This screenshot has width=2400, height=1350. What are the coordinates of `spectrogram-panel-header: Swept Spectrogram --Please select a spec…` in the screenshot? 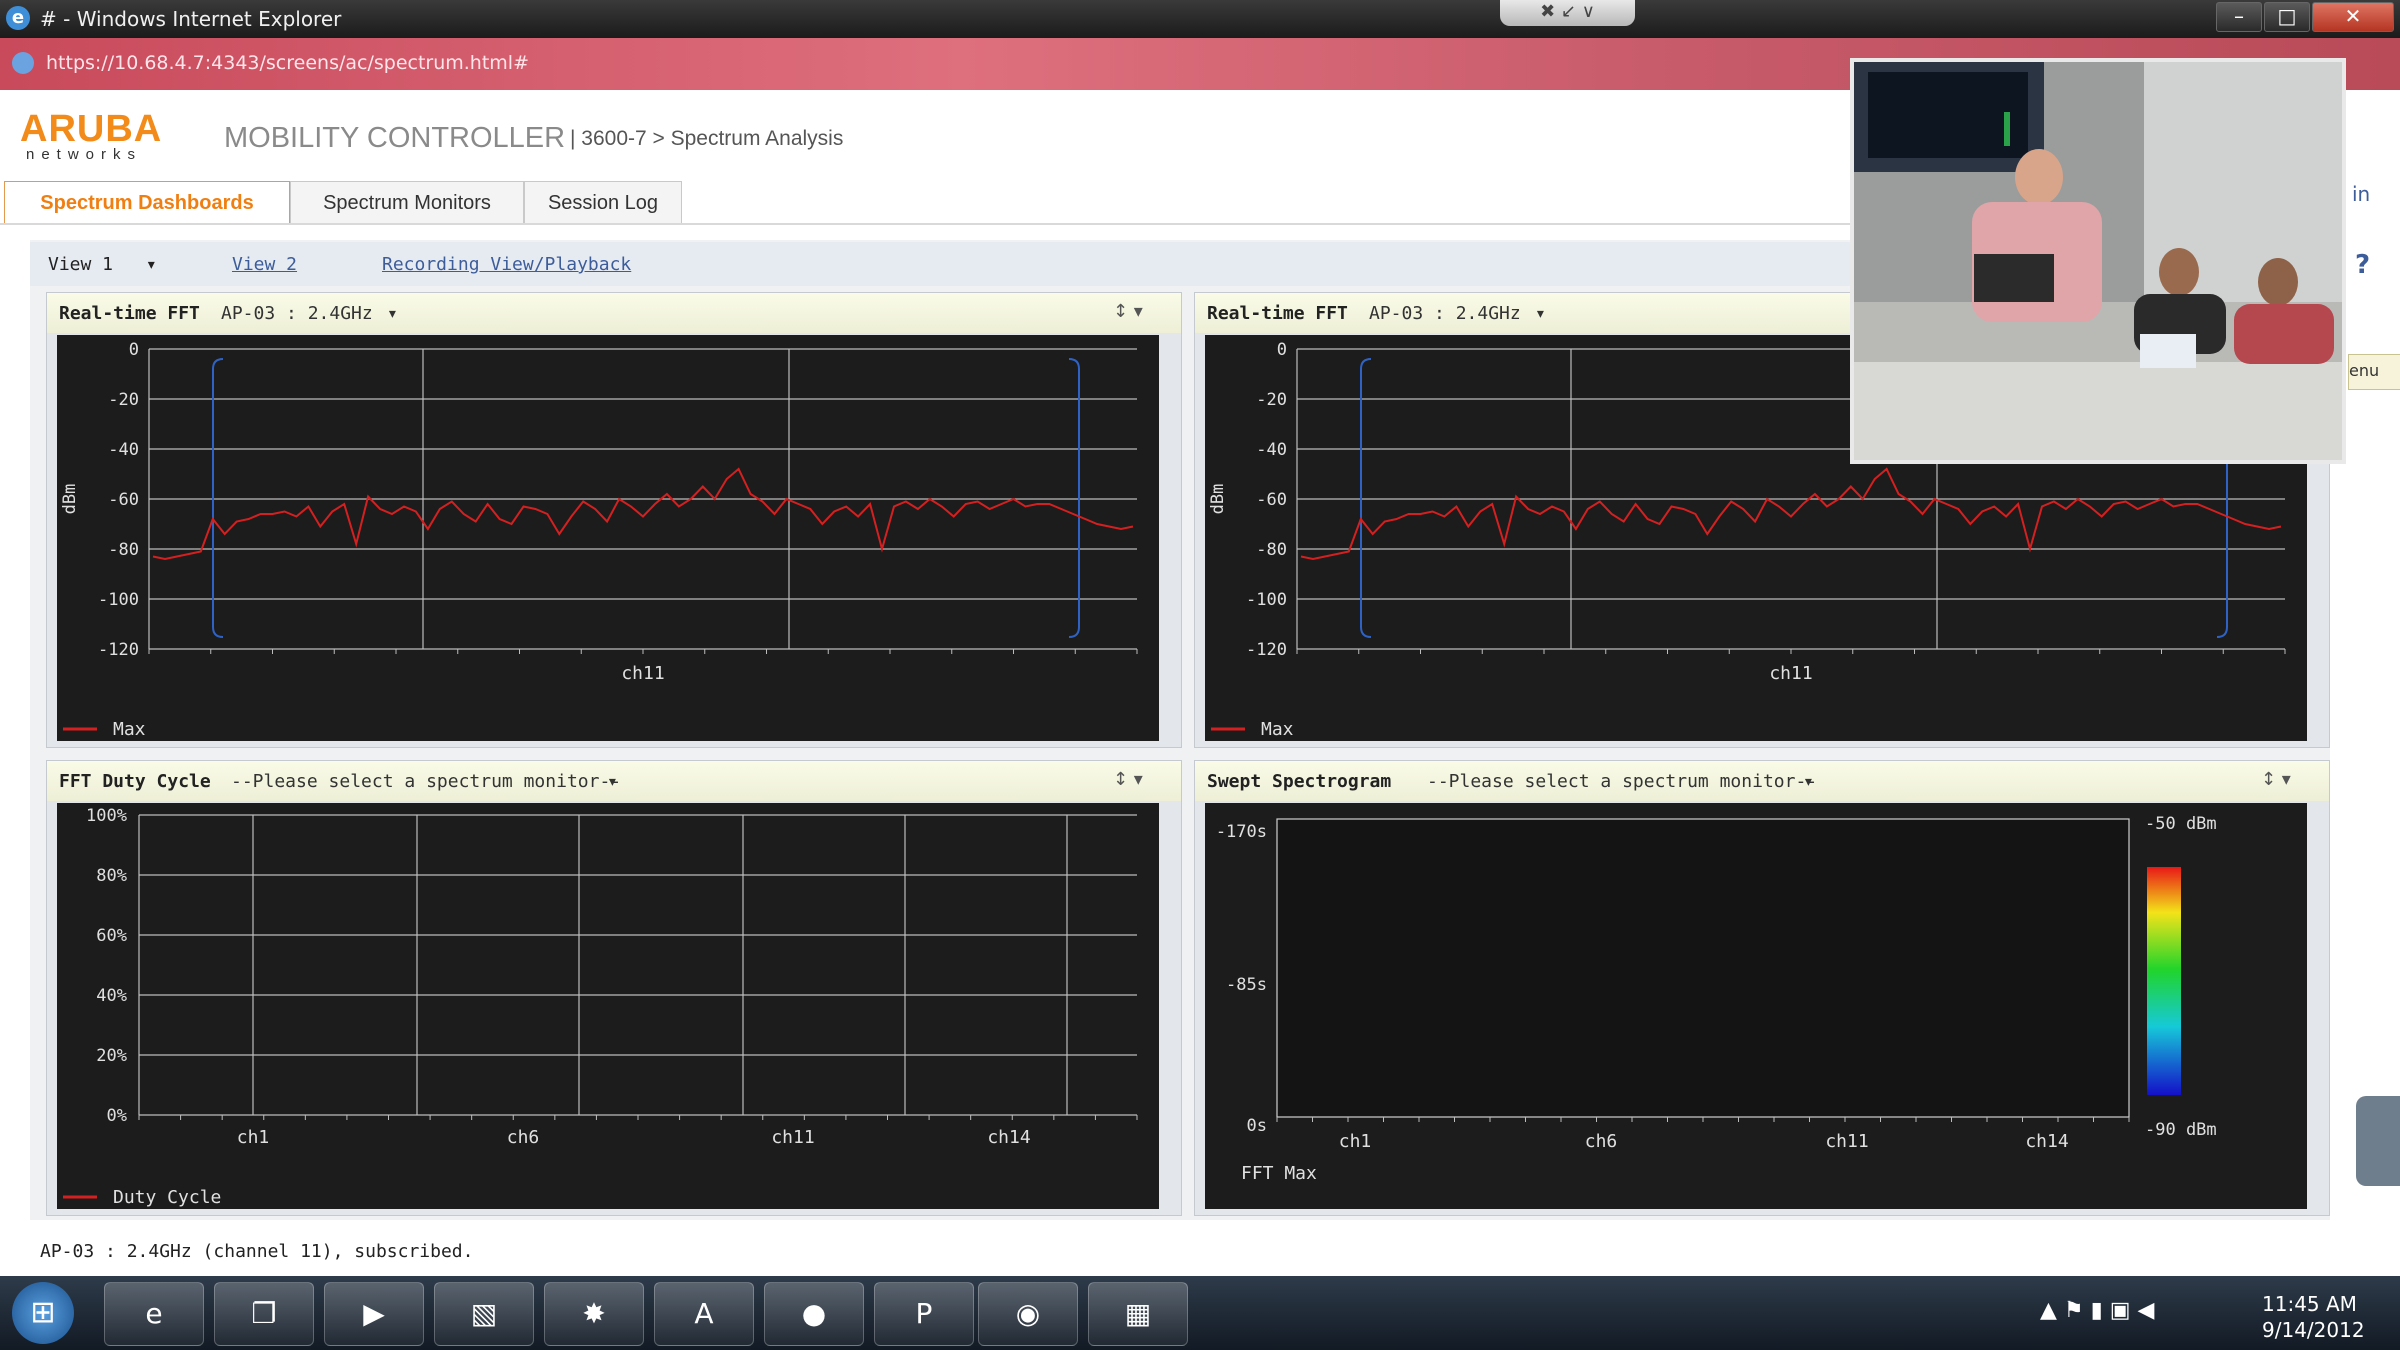 It's located at (1762, 781).